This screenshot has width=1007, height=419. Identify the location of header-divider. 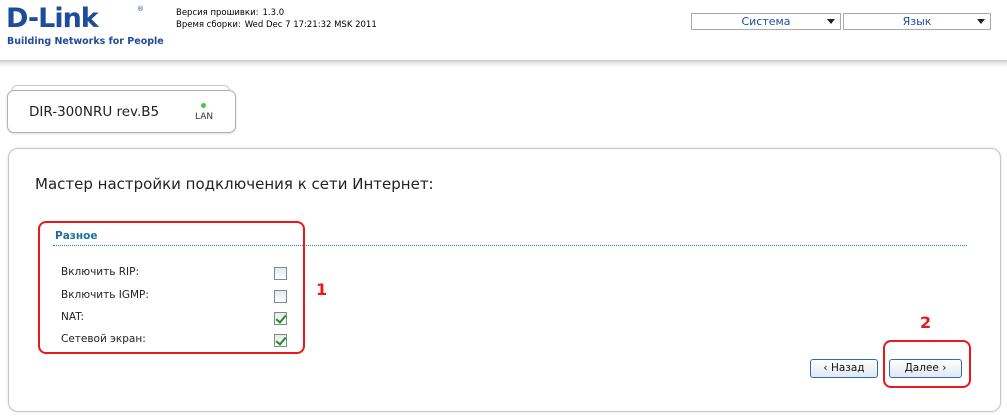
(503, 64).